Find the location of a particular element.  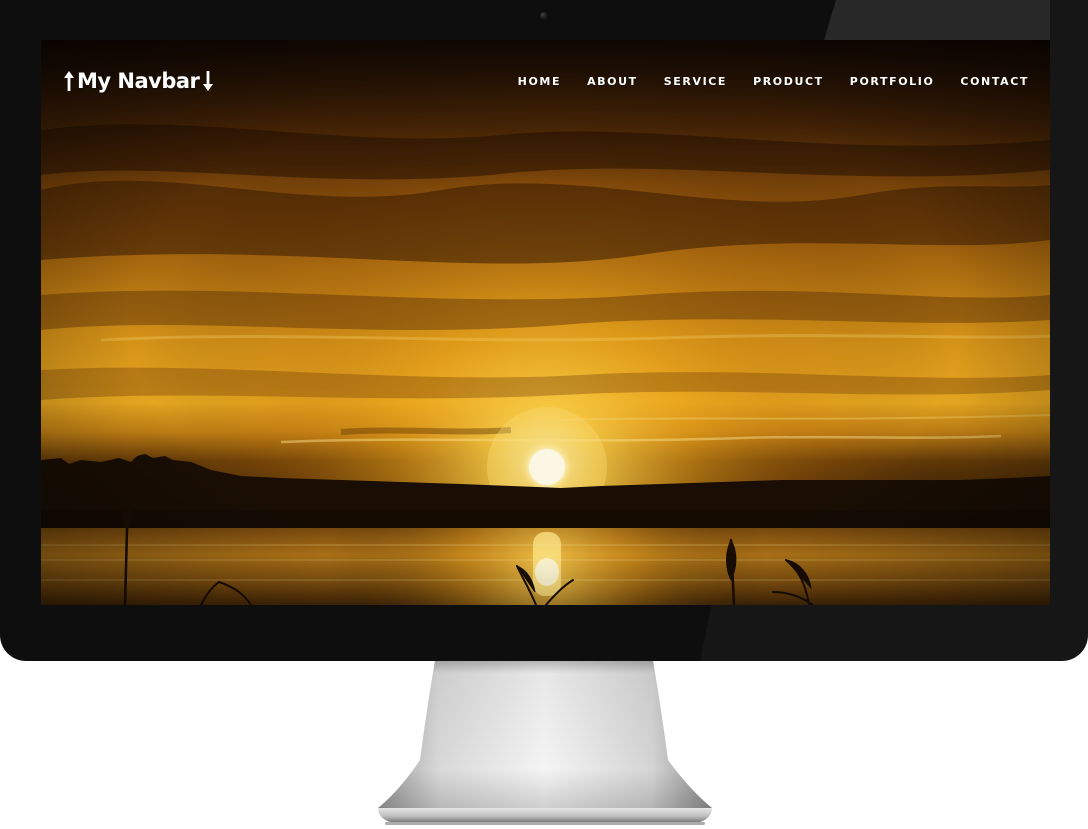

nav-link-about: ABOUT is located at coordinates (612, 81).